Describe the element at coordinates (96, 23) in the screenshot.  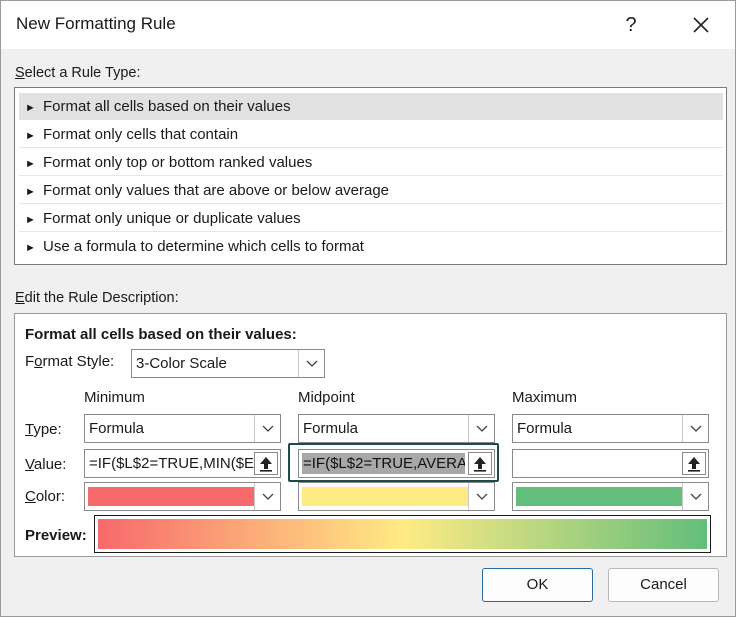
I see `dialog-title: New Formatting Rule` at that location.